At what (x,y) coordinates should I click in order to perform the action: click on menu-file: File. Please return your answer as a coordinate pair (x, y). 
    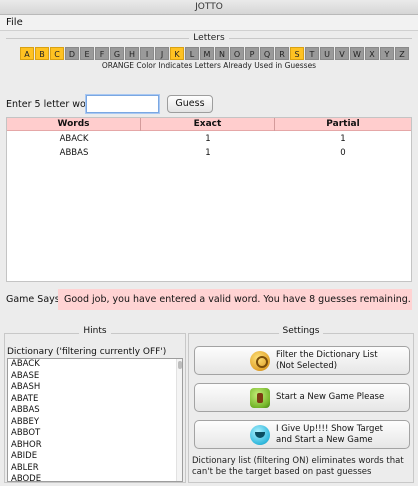
    Looking at the image, I should click on (14, 23).